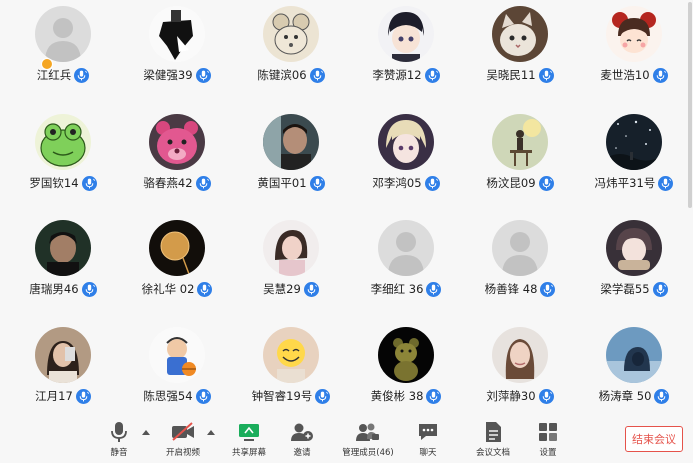 Image resolution: width=693 pixels, height=463 pixels. What do you see at coordinates (119, 440) in the screenshot?
I see `mute-button: 静音` at bounding box center [119, 440].